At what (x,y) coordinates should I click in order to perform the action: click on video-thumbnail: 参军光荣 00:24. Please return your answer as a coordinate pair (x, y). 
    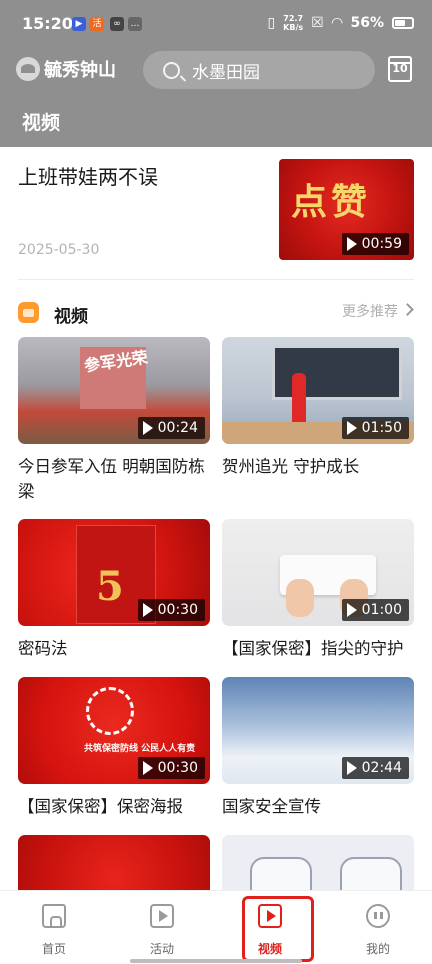
    Looking at the image, I should click on (114, 390).